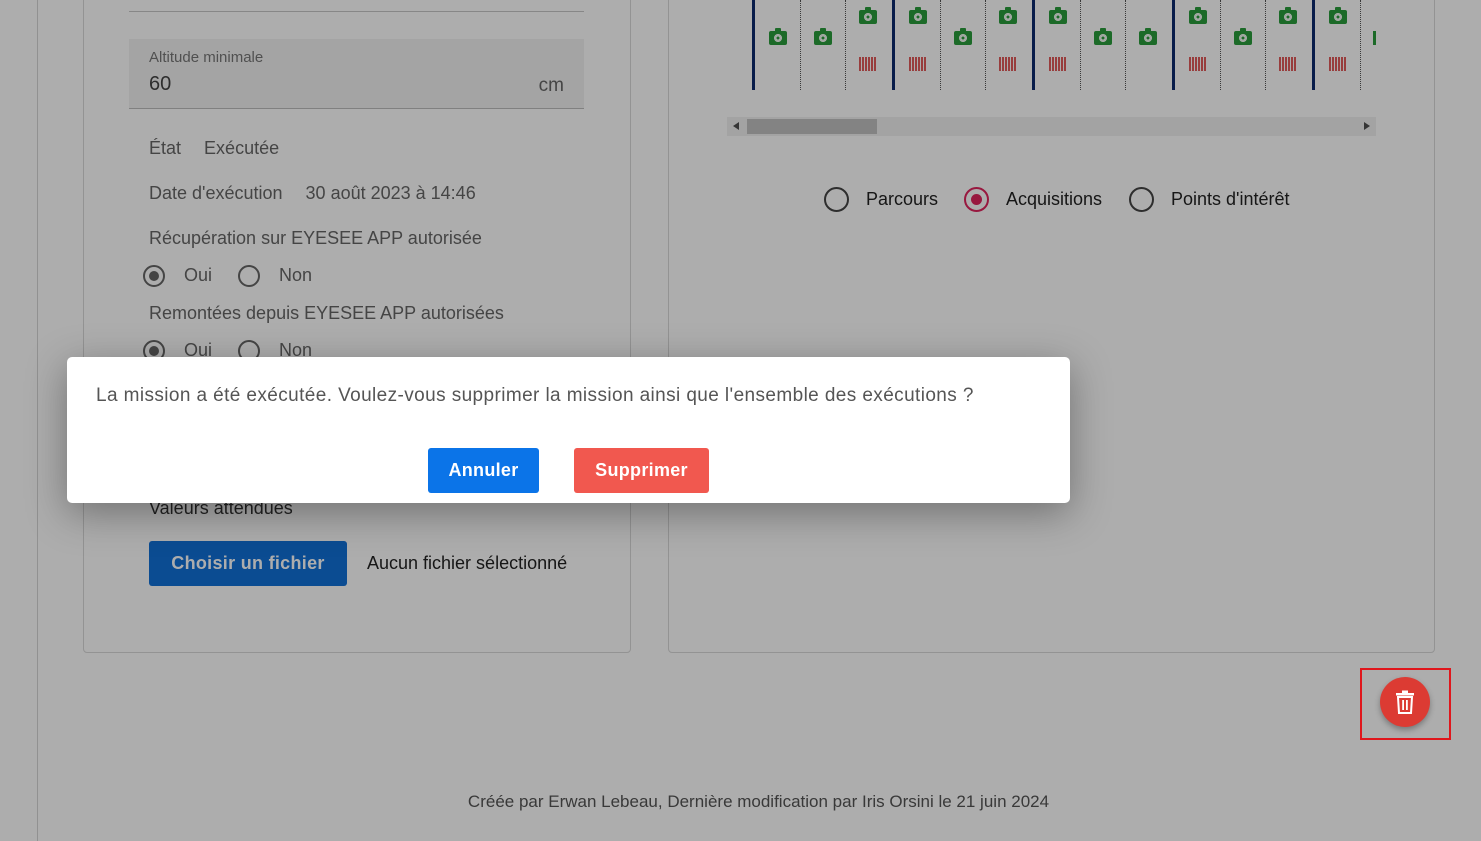 The image size is (1481, 841). I want to click on delete-button: Supprimer, so click(641, 470).